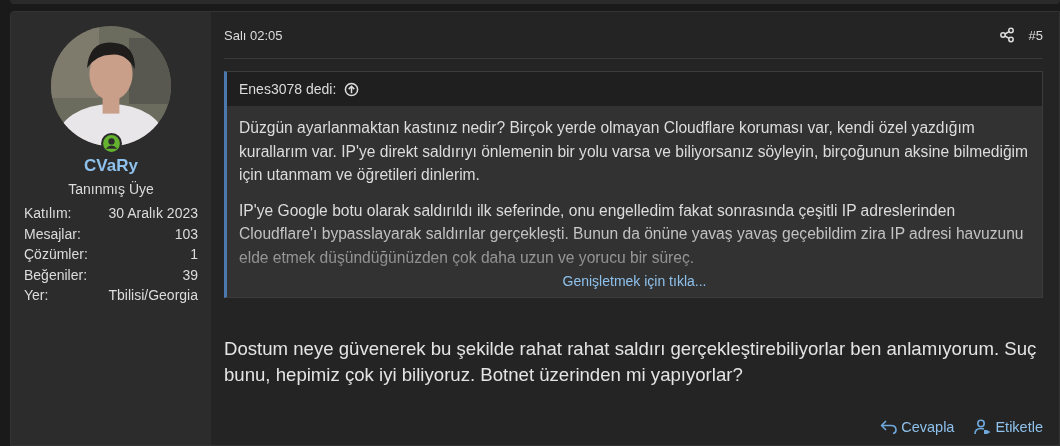 Image resolution: width=1060 pixels, height=446 pixels. I want to click on reply-arrow-icon, so click(889, 427).